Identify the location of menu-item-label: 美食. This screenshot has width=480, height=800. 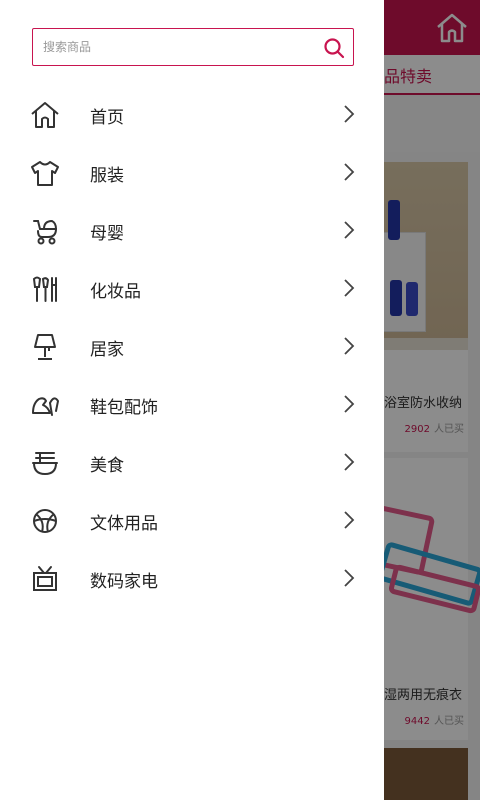
(107, 466).